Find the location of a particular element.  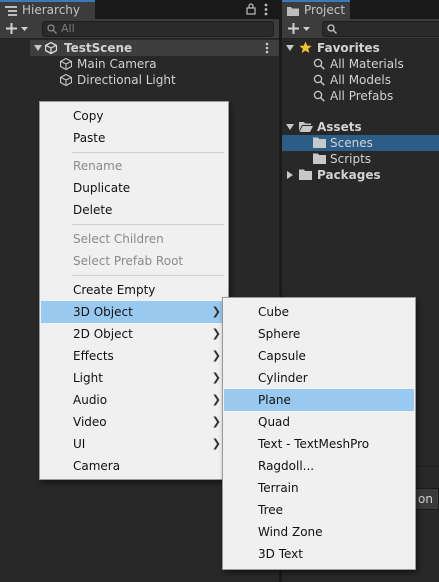

menu-item-label: Copy is located at coordinates (88, 116).